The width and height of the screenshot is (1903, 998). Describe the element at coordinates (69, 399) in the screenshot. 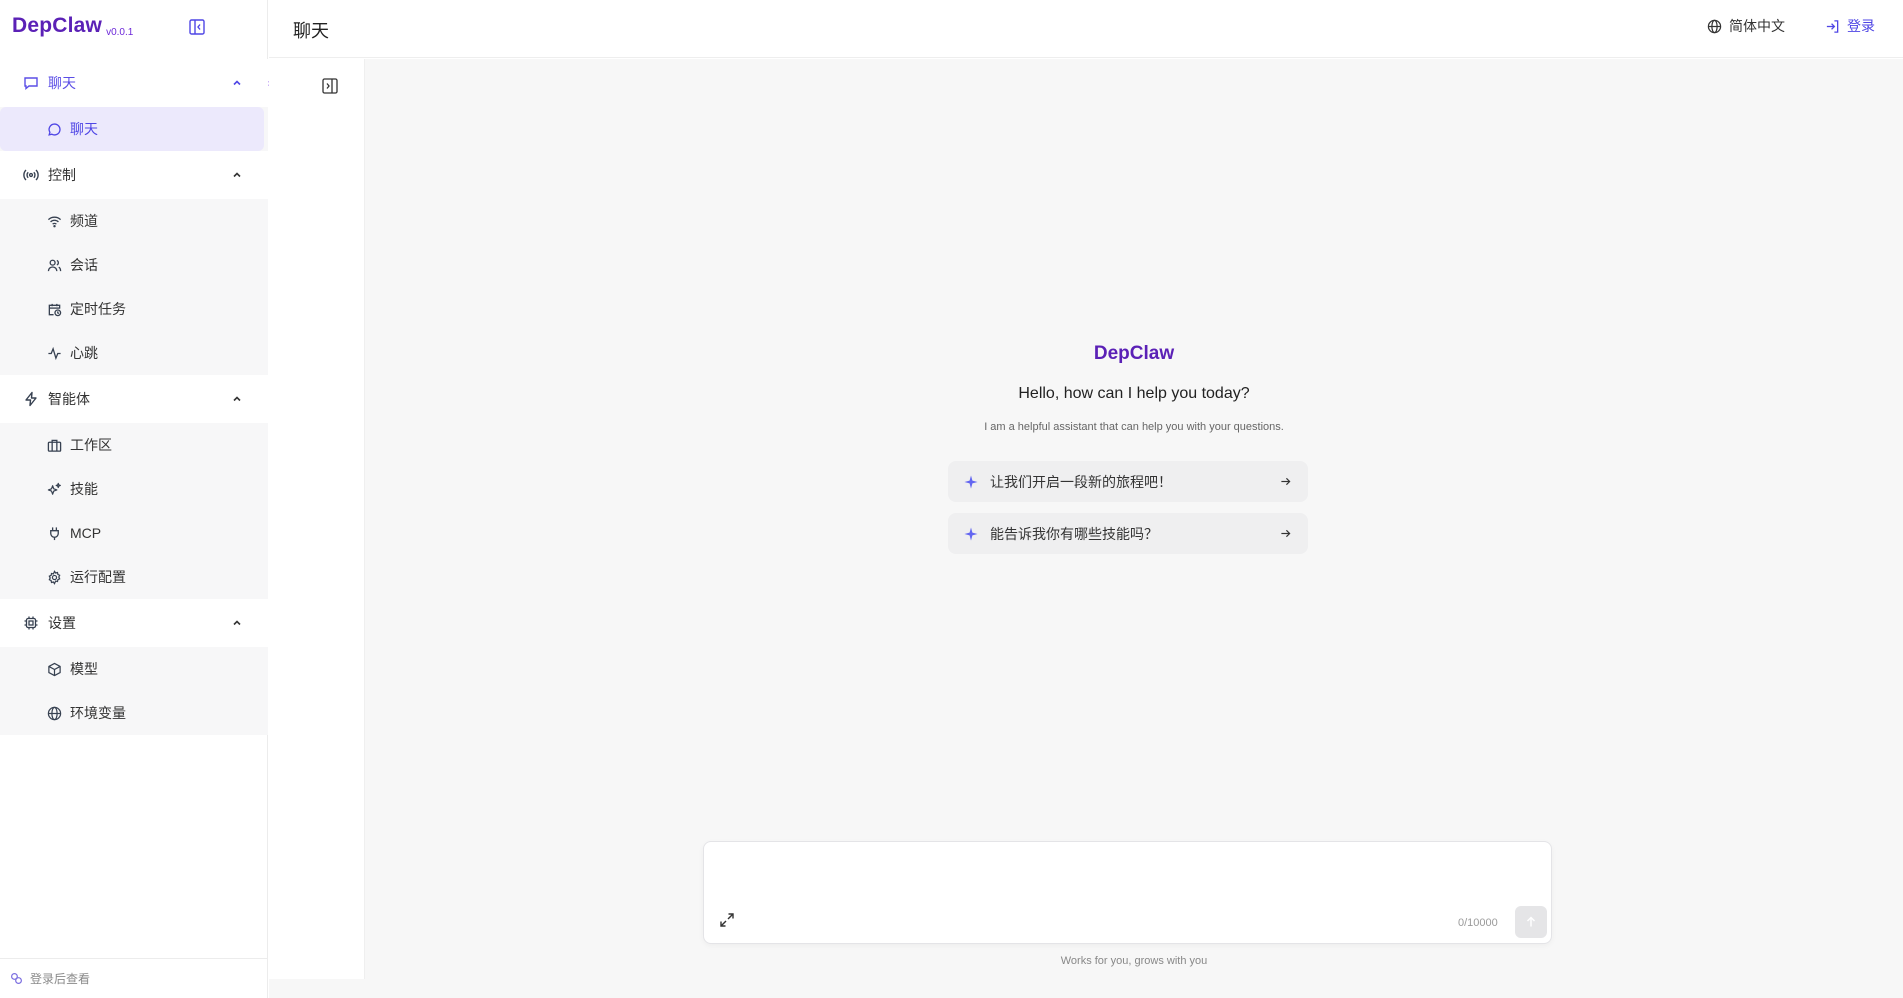

I see `nav-group-label: 智能体` at that location.